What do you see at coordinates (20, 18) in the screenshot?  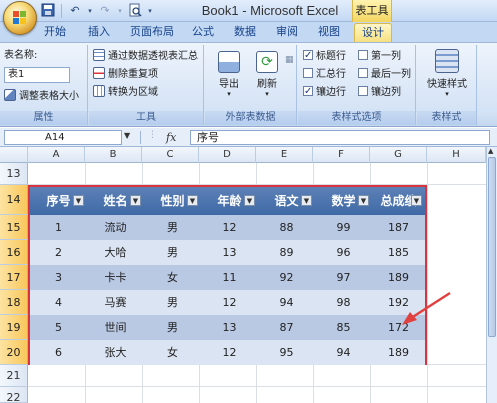 I see `office-button` at bounding box center [20, 18].